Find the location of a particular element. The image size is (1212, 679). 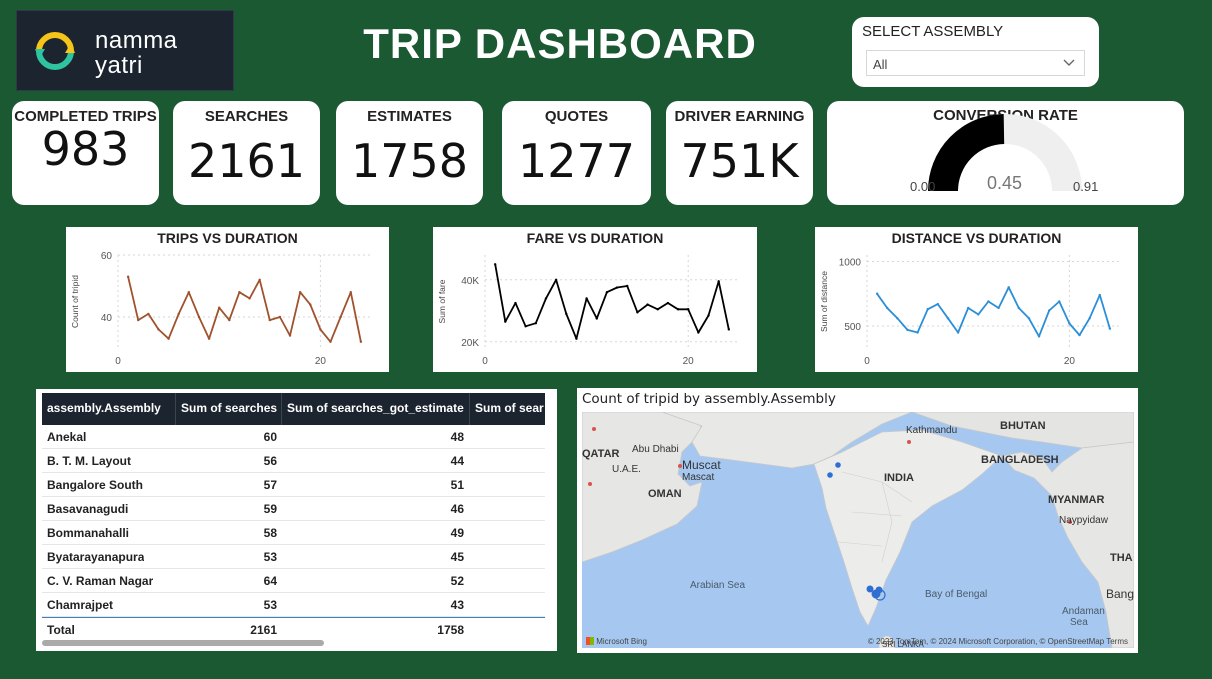

x-tick-label: 0 is located at coordinates (118, 361).